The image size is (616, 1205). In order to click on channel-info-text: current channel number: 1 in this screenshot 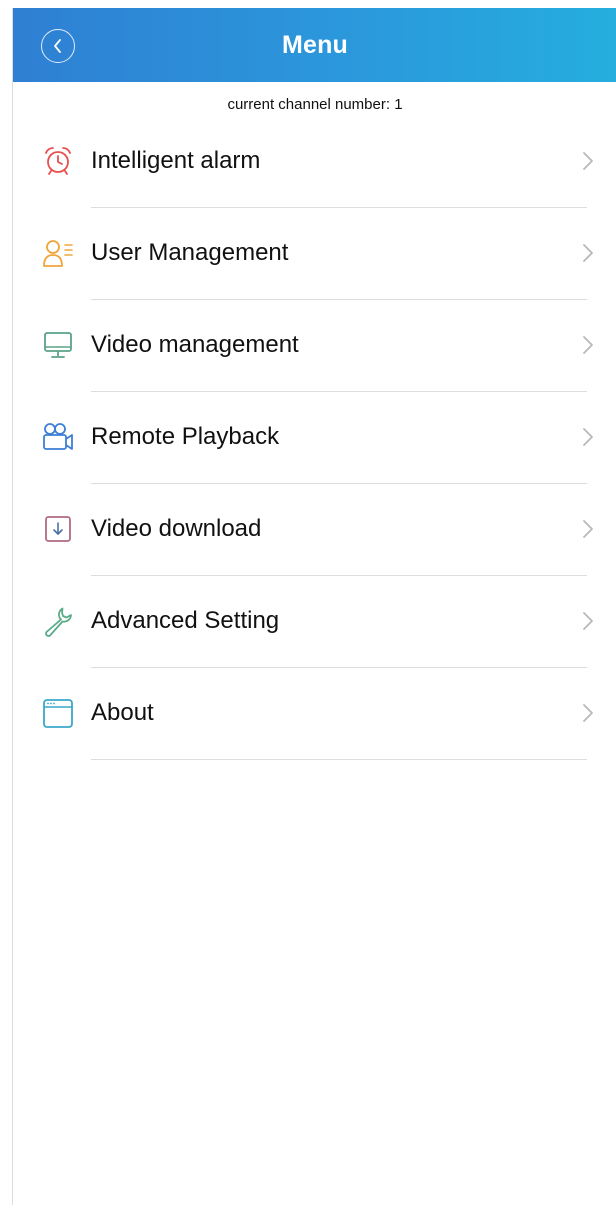, I will do `click(315, 104)`.